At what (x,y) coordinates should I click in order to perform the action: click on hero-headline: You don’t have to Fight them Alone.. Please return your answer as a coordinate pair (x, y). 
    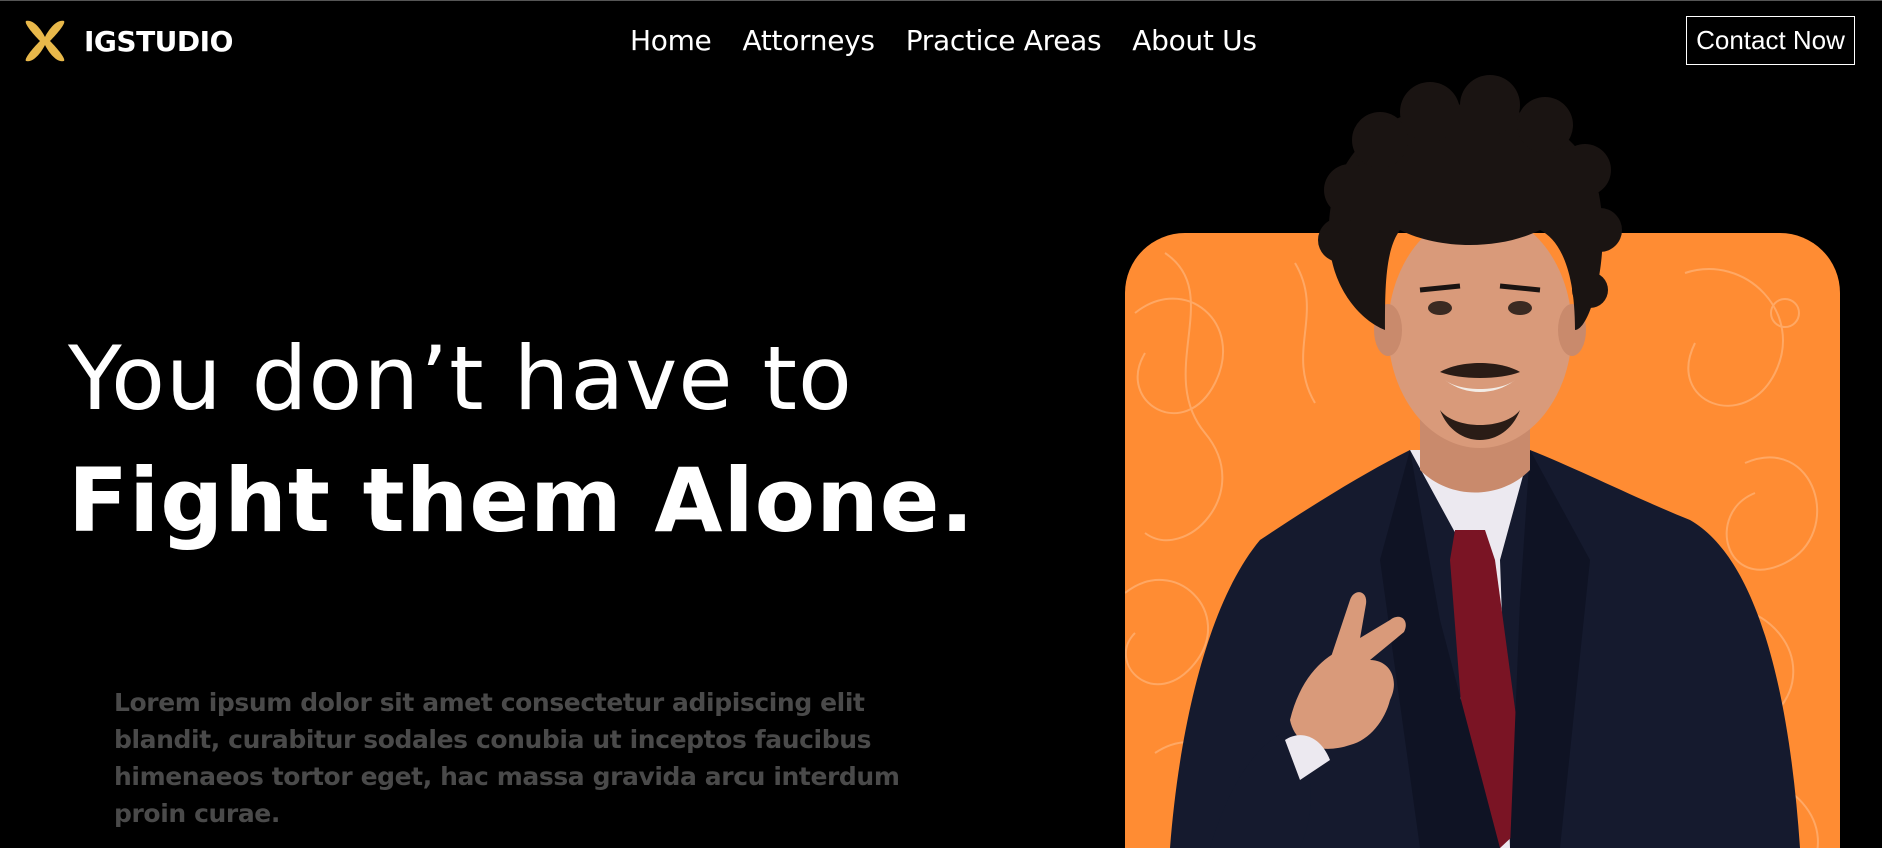
    Looking at the image, I should click on (521, 440).